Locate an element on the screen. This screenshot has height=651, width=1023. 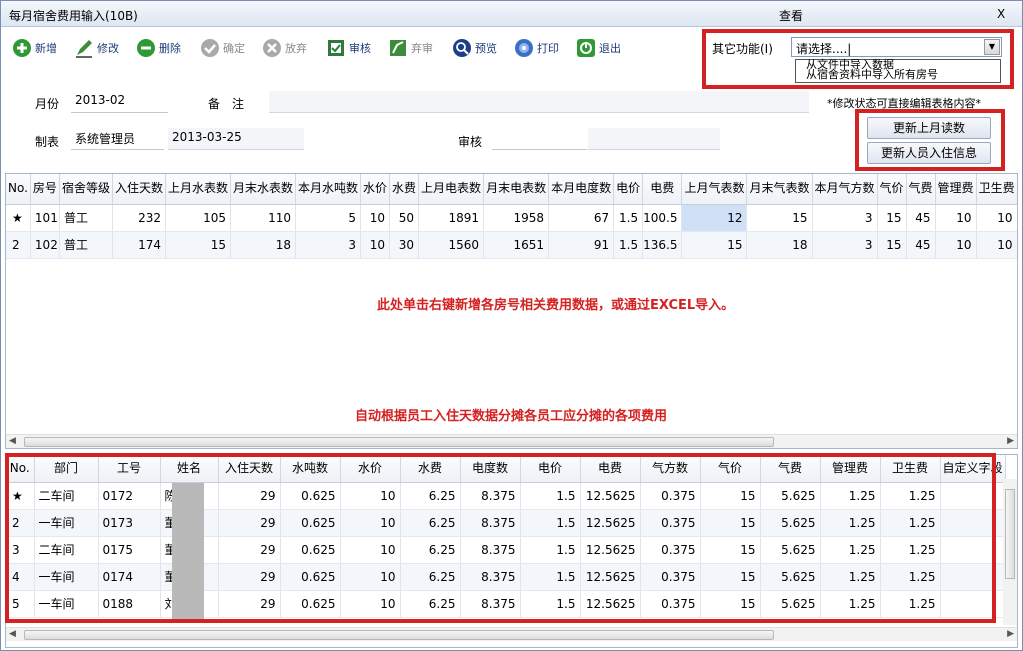
toolbar-delete-button: 删除 is located at coordinates (158, 48).